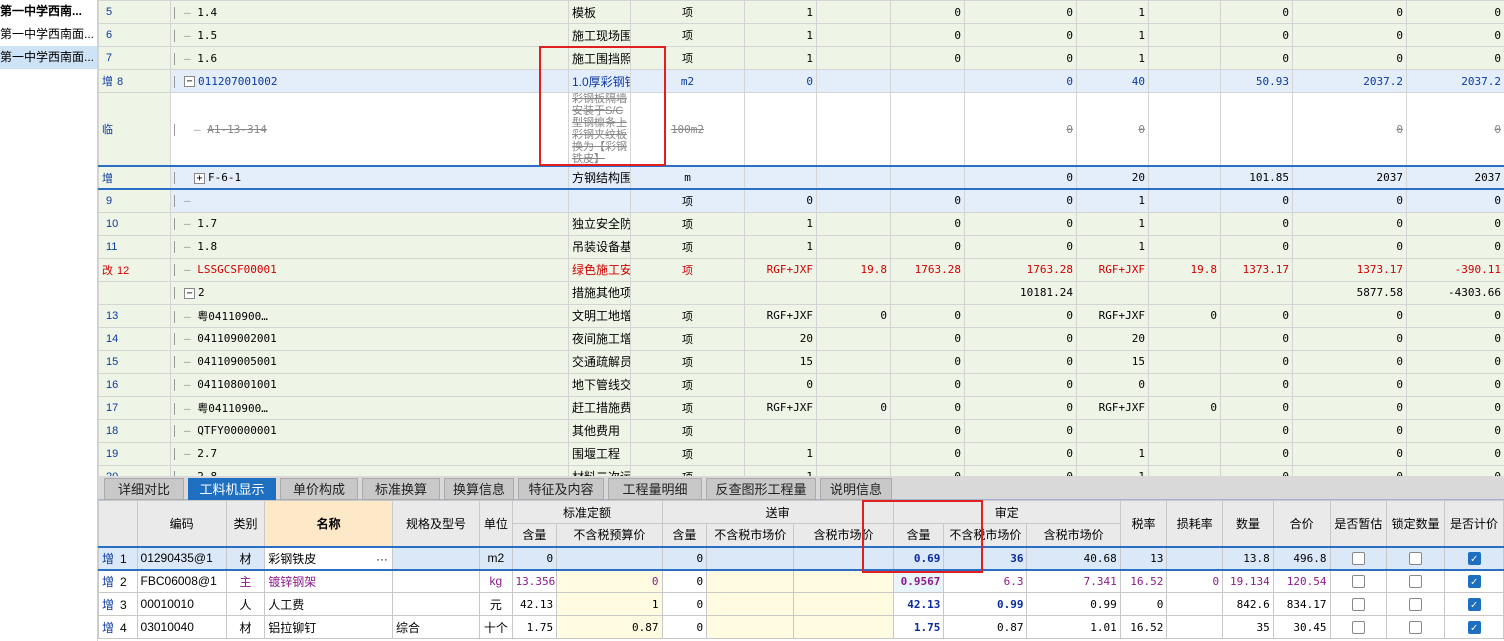 Image resolution: width=1504 pixels, height=641 pixels. I want to click on col-quantity: 数量, so click(1248, 523).